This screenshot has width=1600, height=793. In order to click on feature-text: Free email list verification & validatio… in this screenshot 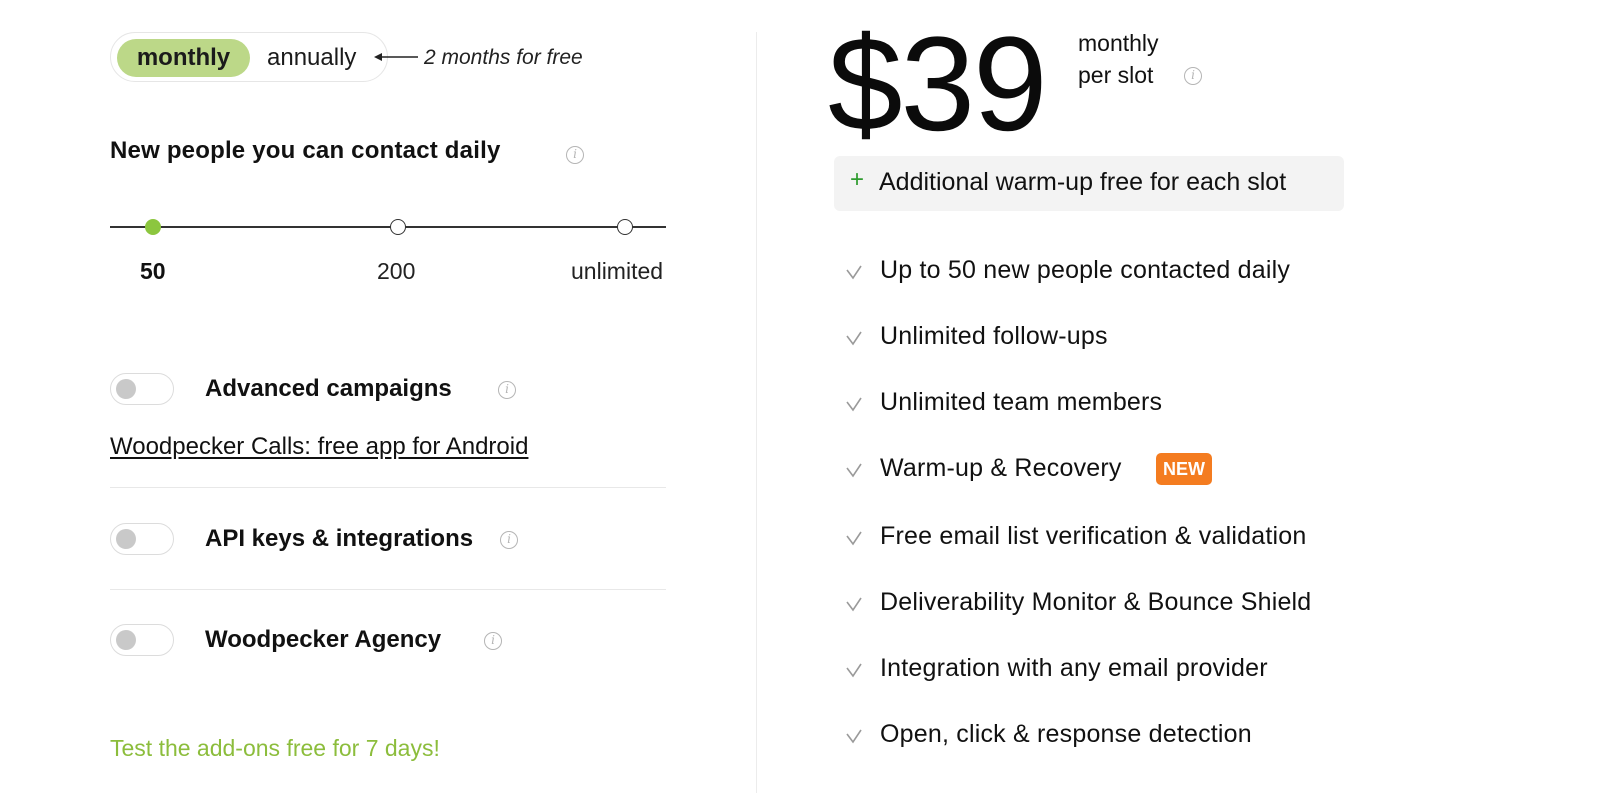, I will do `click(1093, 536)`.